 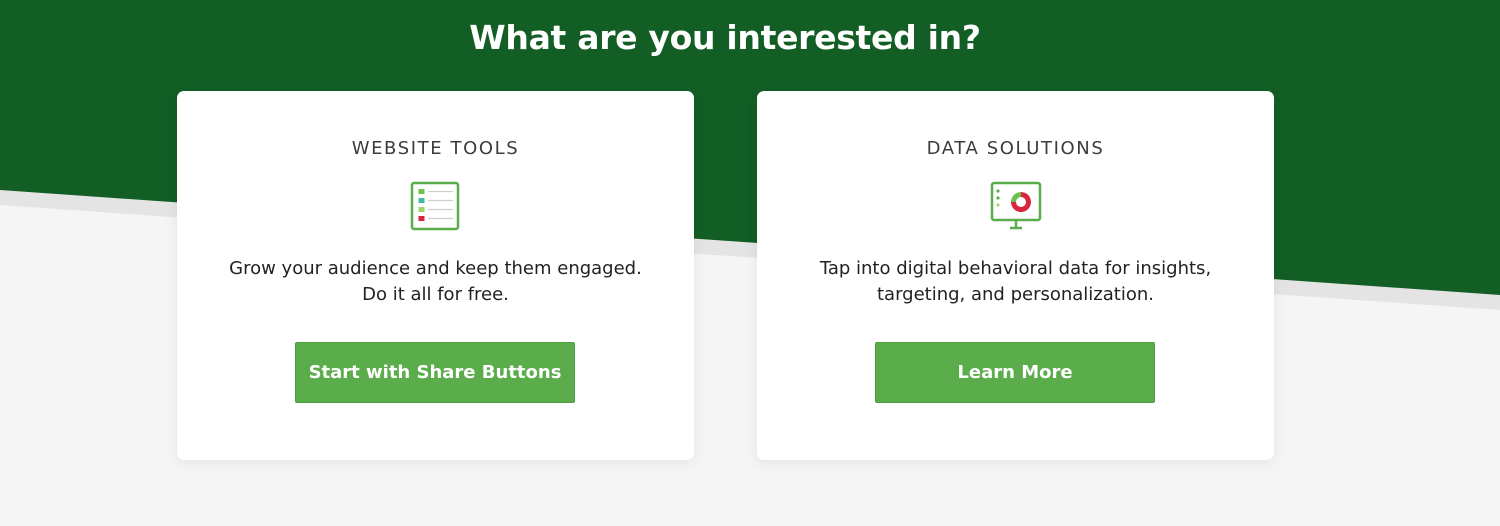 I want to click on card-title: DATA SOLUTIONS, so click(x=1015, y=148).